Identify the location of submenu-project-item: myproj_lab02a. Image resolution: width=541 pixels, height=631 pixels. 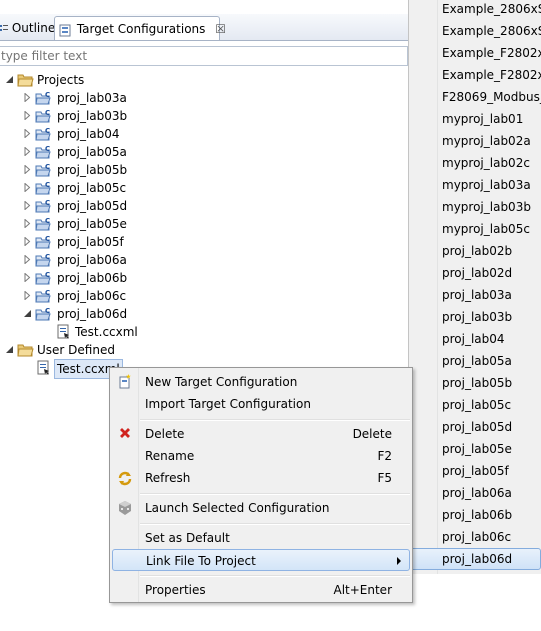
(486, 141).